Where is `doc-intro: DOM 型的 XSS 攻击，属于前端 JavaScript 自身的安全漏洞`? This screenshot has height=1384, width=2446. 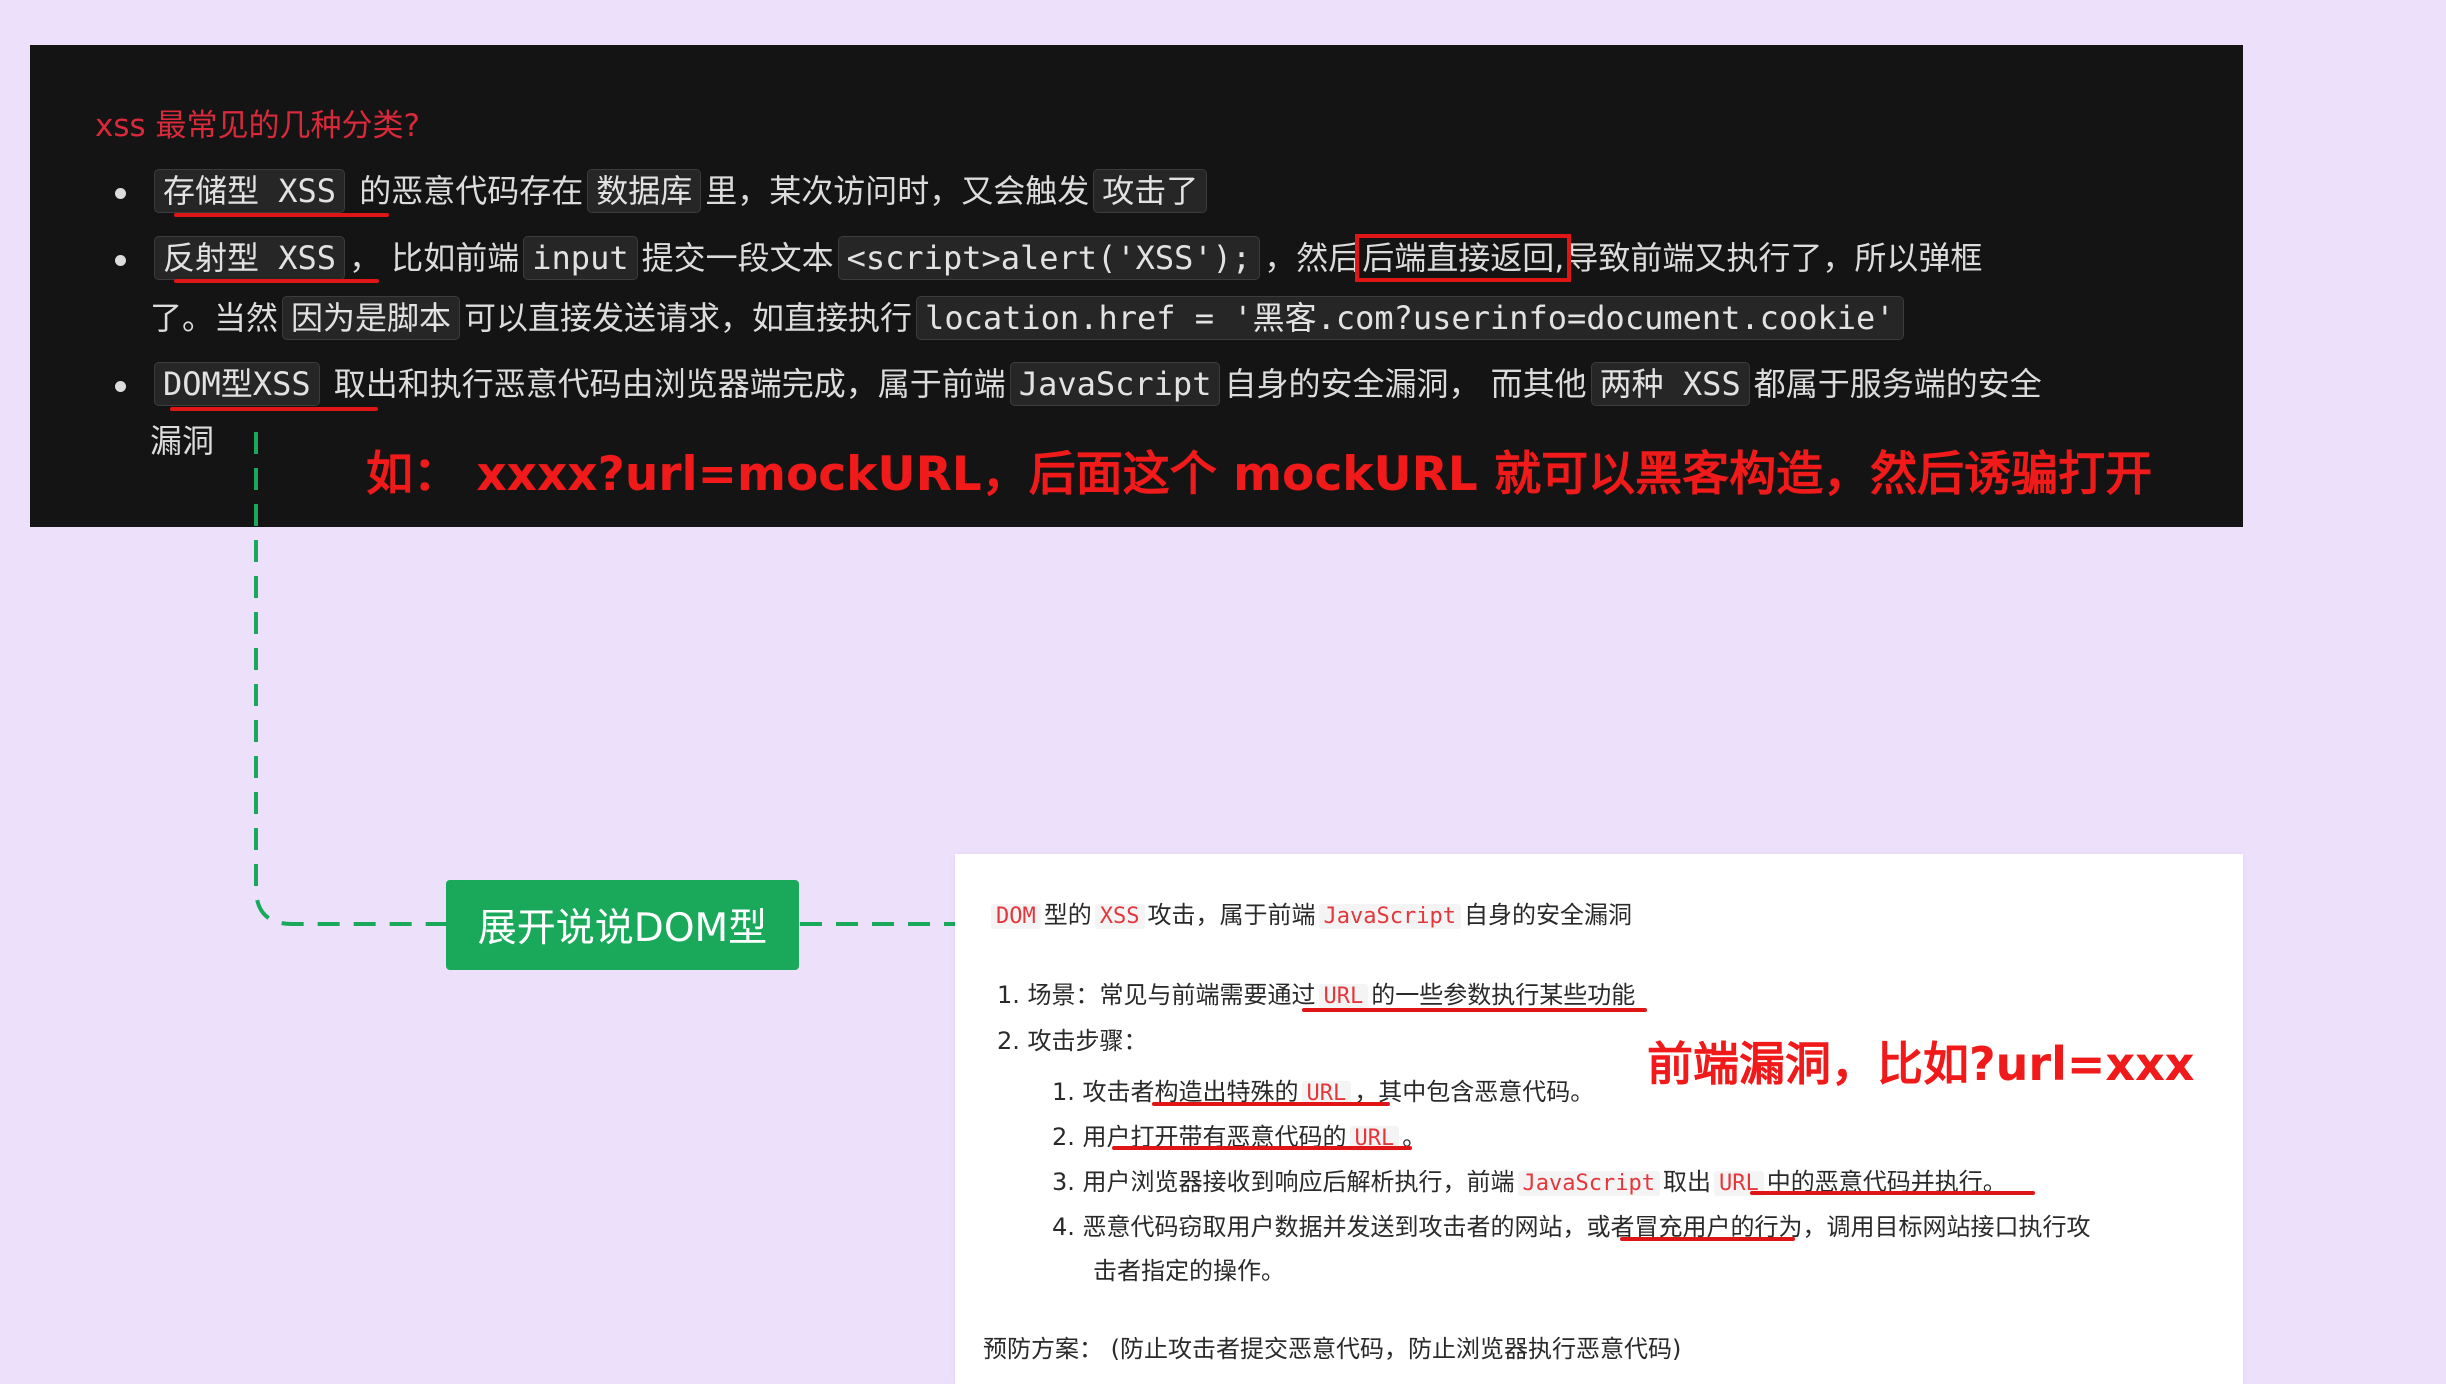 doc-intro: DOM 型的 XSS 攻击，属于前端 JavaScript 自身的安全漏洞 is located at coordinates (1310, 912).